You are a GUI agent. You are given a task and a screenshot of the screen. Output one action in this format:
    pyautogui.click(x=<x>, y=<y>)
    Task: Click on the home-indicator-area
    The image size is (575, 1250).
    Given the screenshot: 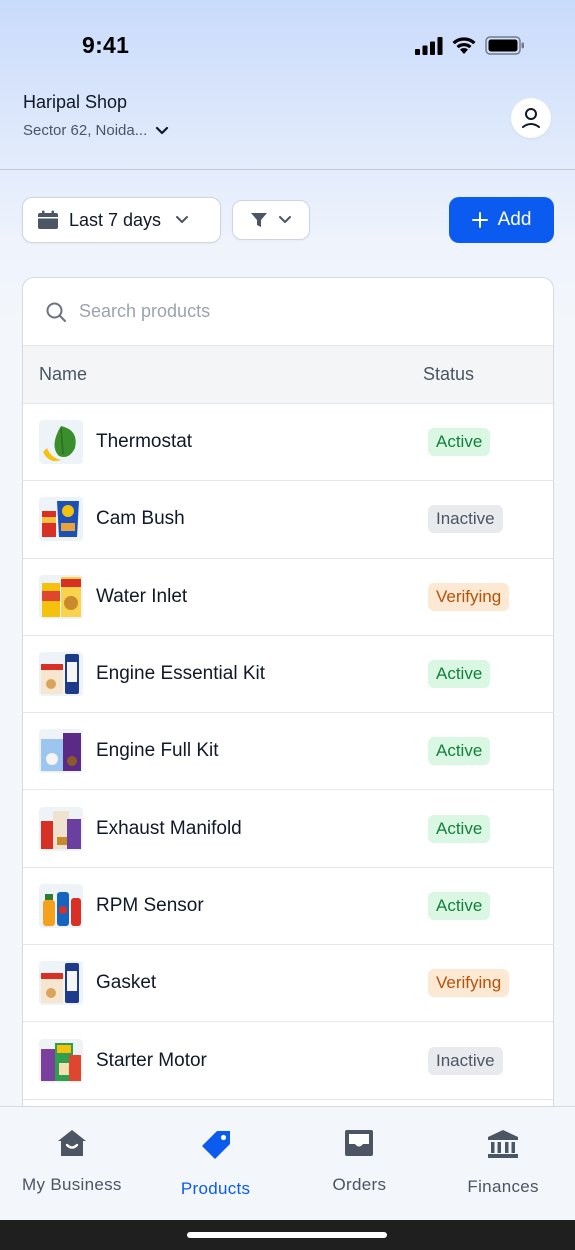 What is the action you would take?
    pyautogui.click(x=287, y=1235)
    